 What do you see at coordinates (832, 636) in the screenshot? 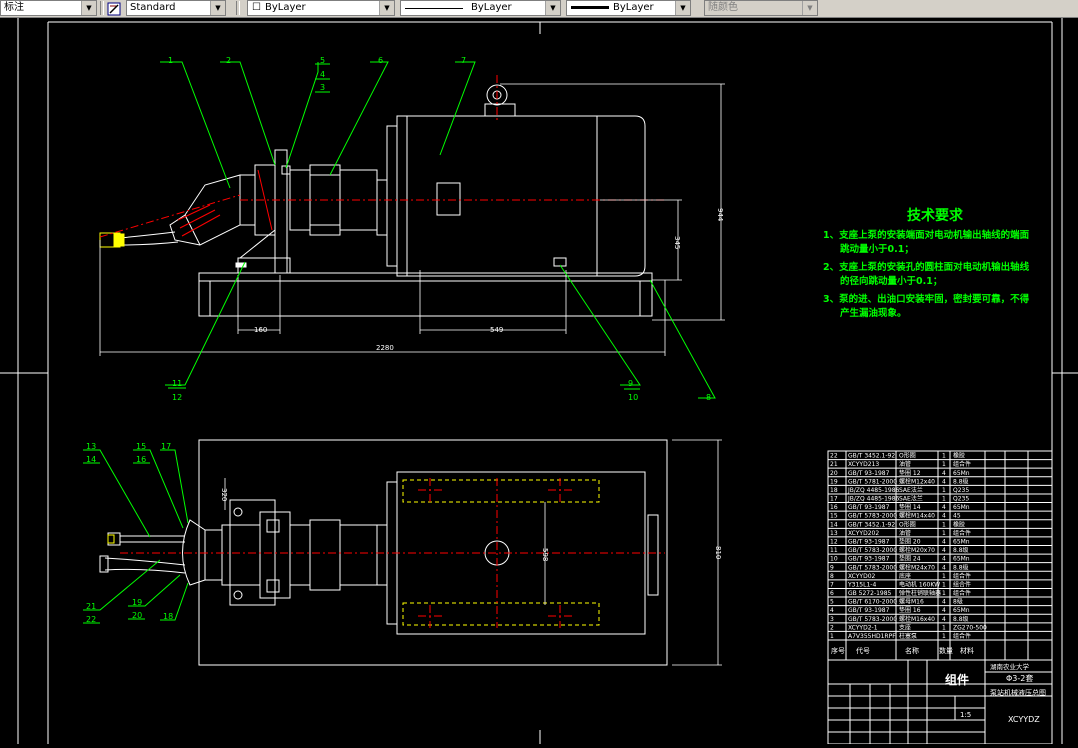
I see `bom-no: 1` at bounding box center [832, 636].